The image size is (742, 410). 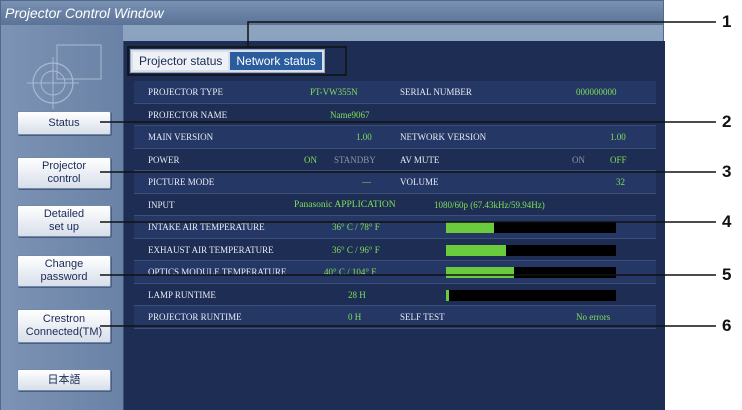 What do you see at coordinates (195, 317) in the screenshot?
I see `projector-runtime-label: PROJECTOR RUNTIME` at bounding box center [195, 317].